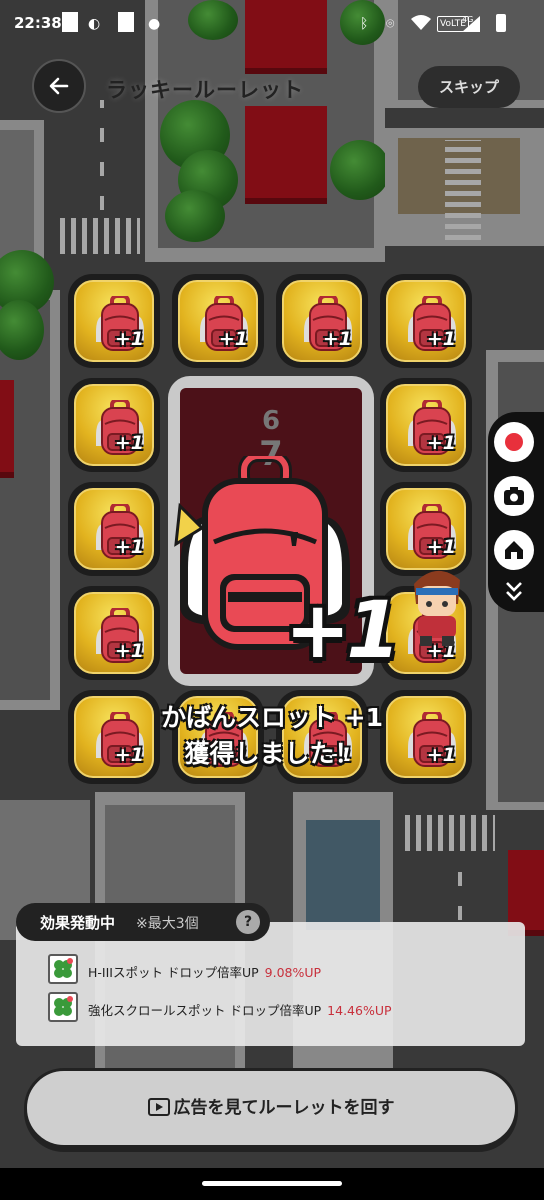 The image size is (544, 1200). I want to click on record-icon, so click(514, 442).